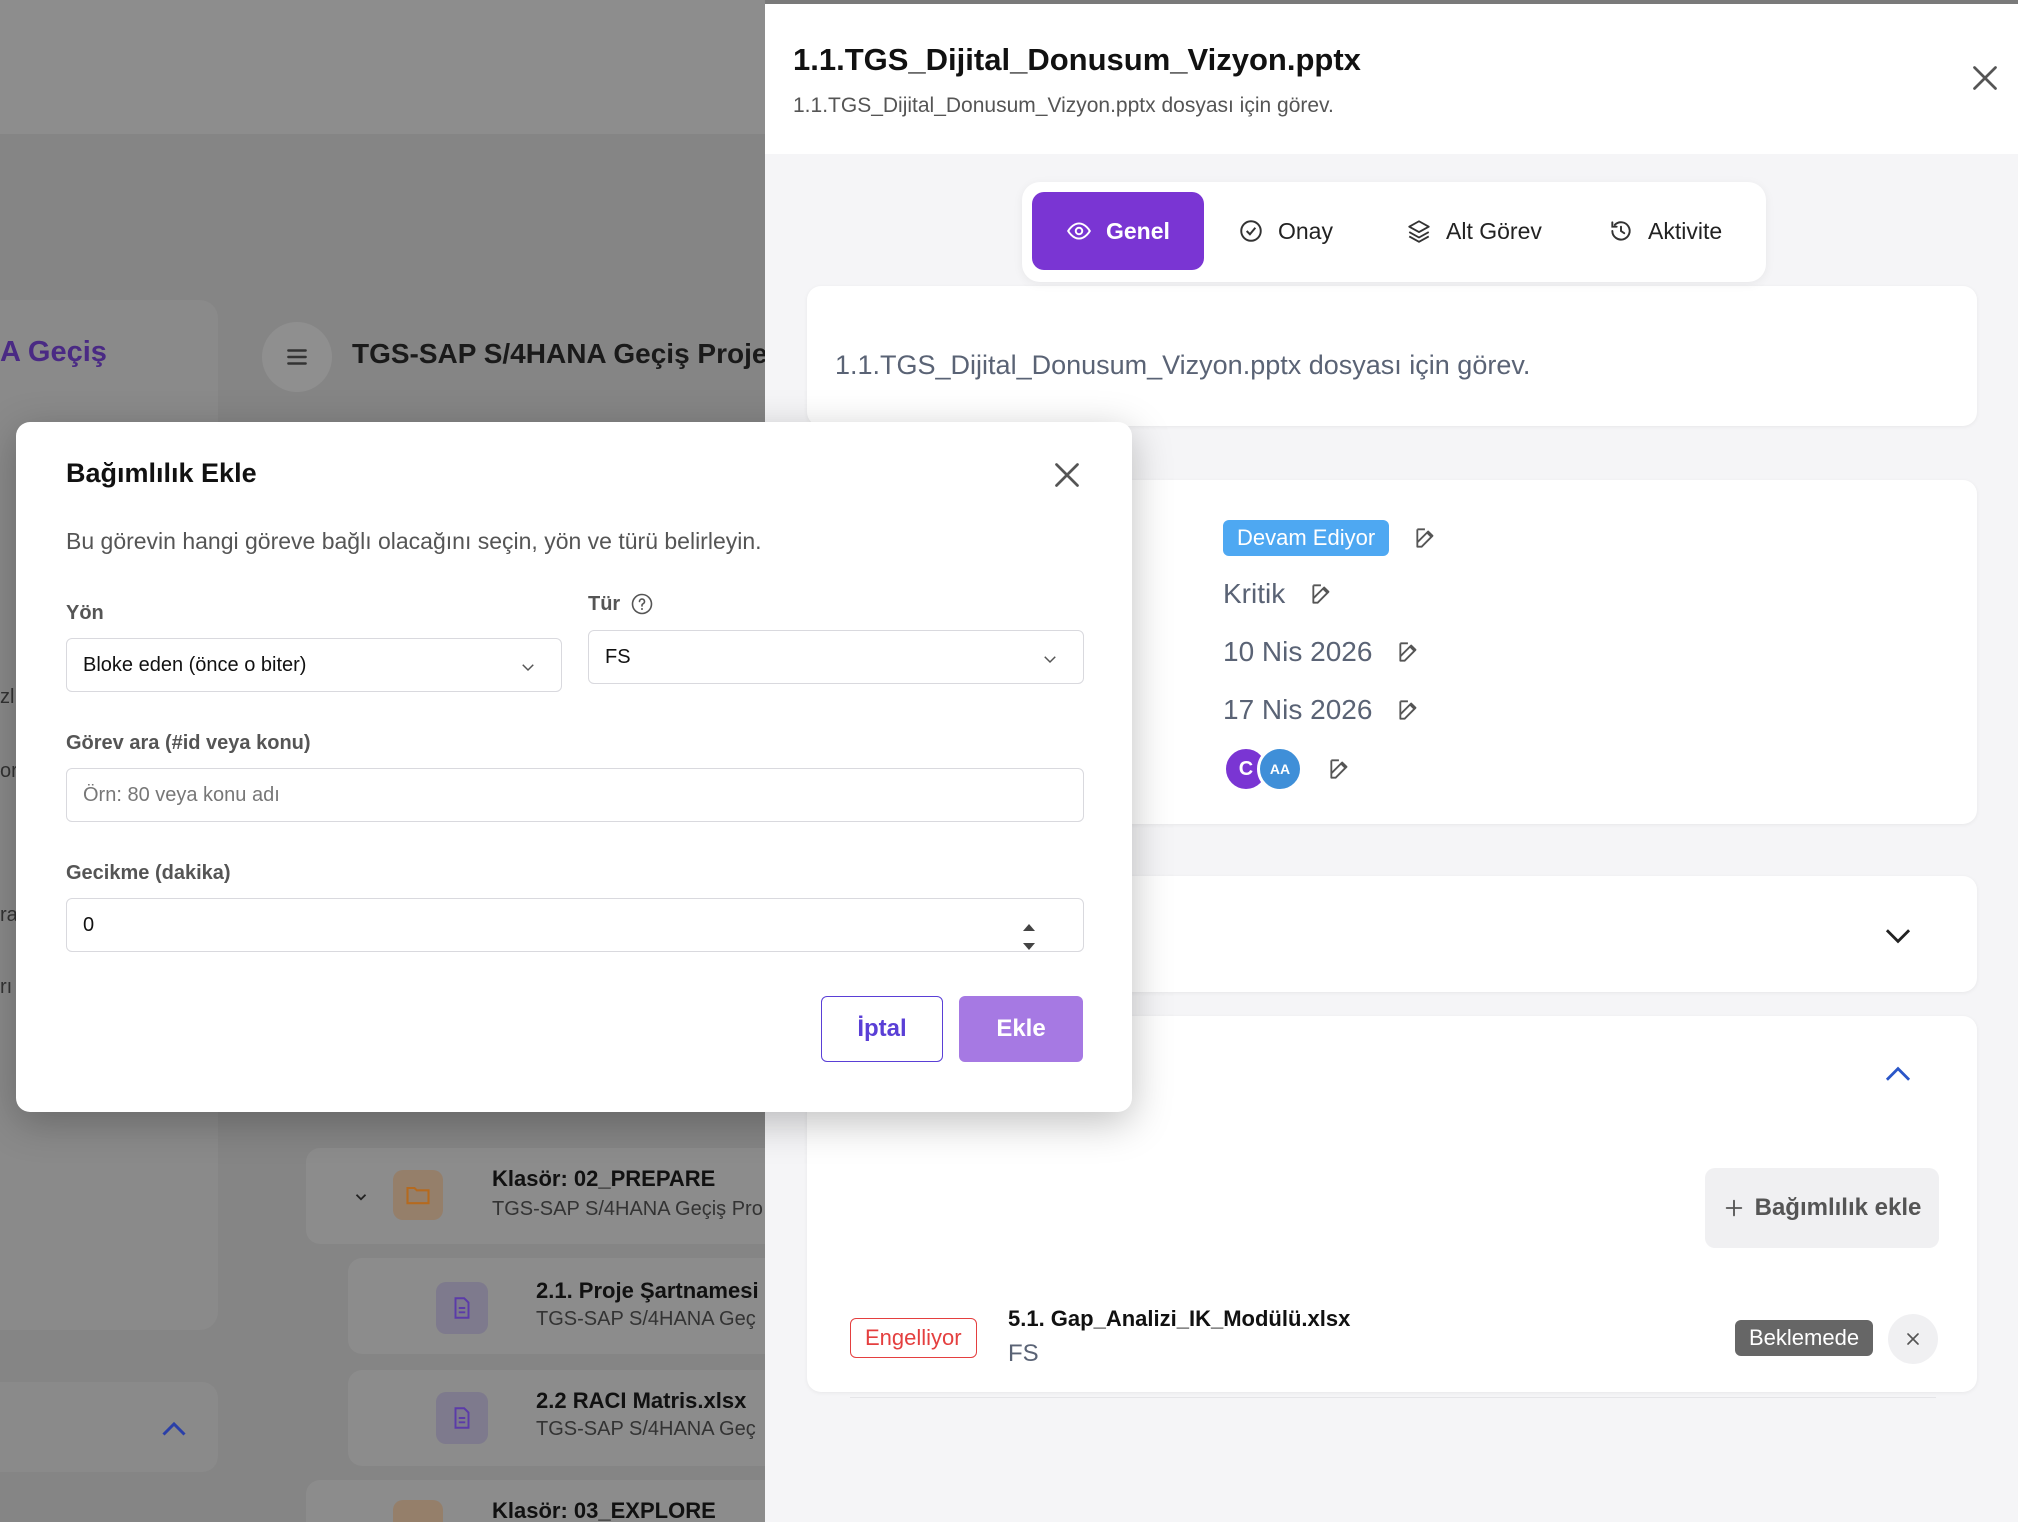 The width and height of the screenshot is (2018, 1522). What do you see at coordinates (558, 353) in the screenshot?
I see `project-title: TGS-SAP S/4HANA Geçiş Proje` at bounding box center [558, 353].